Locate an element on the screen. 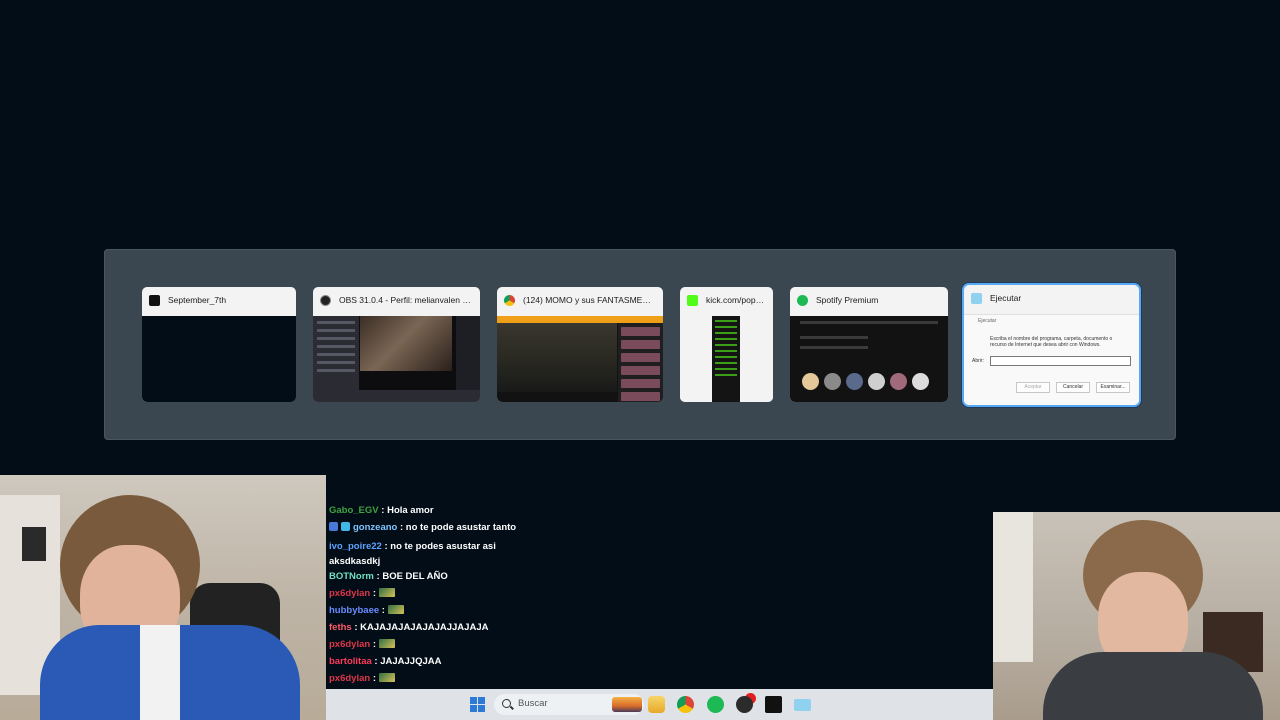 This screenshot has height=720, width=1280. chat-message: BOTNorm : BOE DEL AÑO is located at coordinates (388, 576).